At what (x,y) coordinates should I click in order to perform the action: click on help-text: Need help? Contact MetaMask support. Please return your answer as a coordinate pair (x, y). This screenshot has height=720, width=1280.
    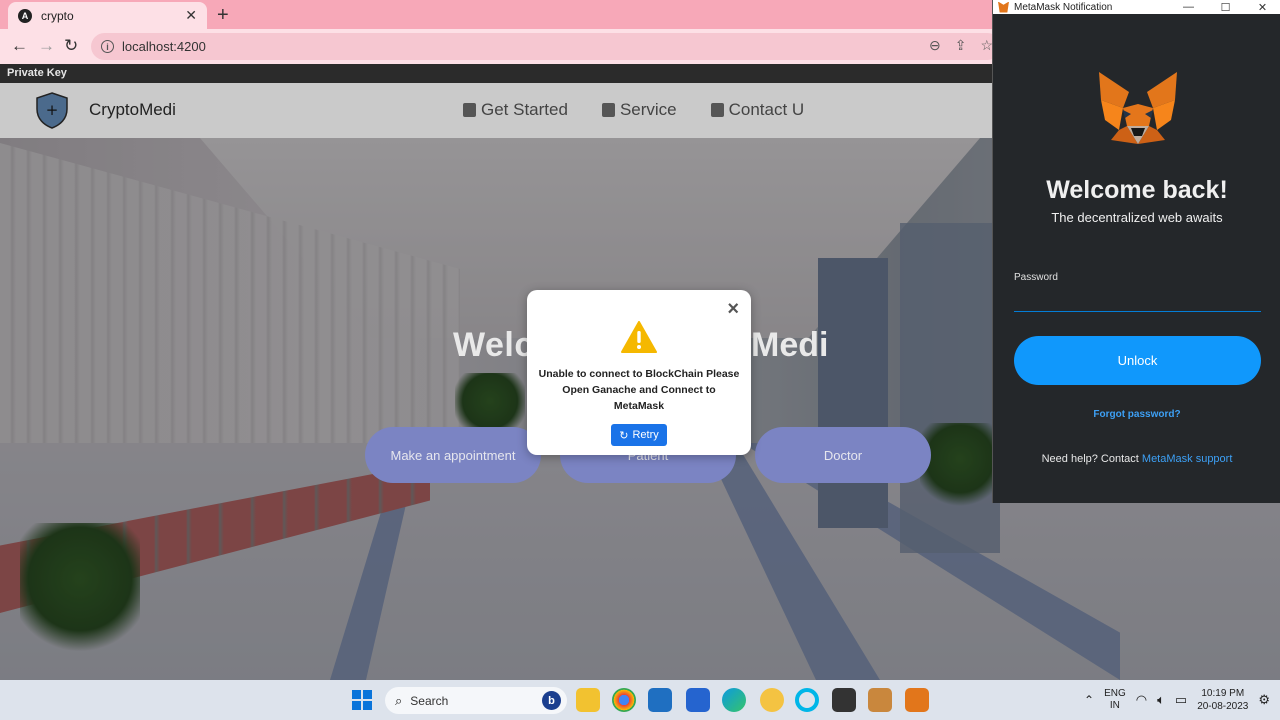
    Looking at the image, I should click on (1136, 459).